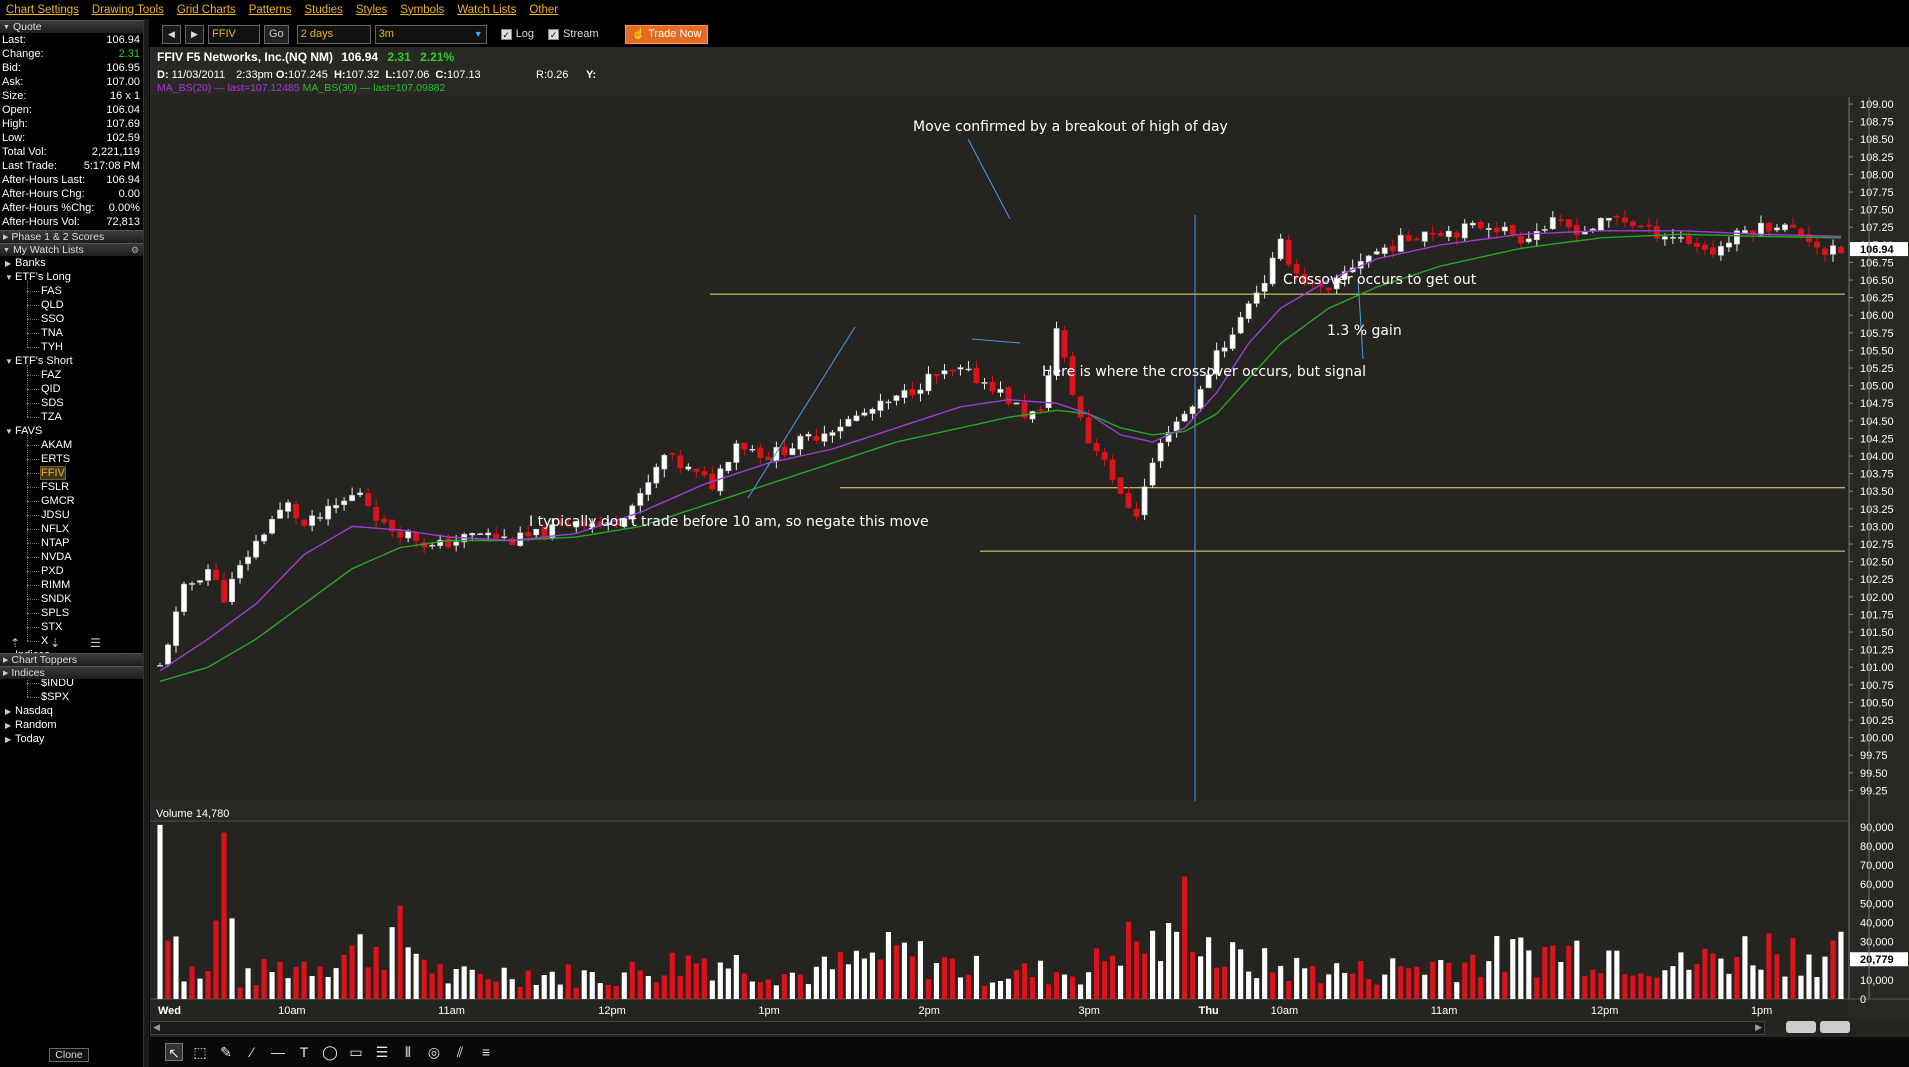 Image resolution: width=1909 pixels, height=1067 pixels. I want to click on sidebar-splitter, so click(146, 543).